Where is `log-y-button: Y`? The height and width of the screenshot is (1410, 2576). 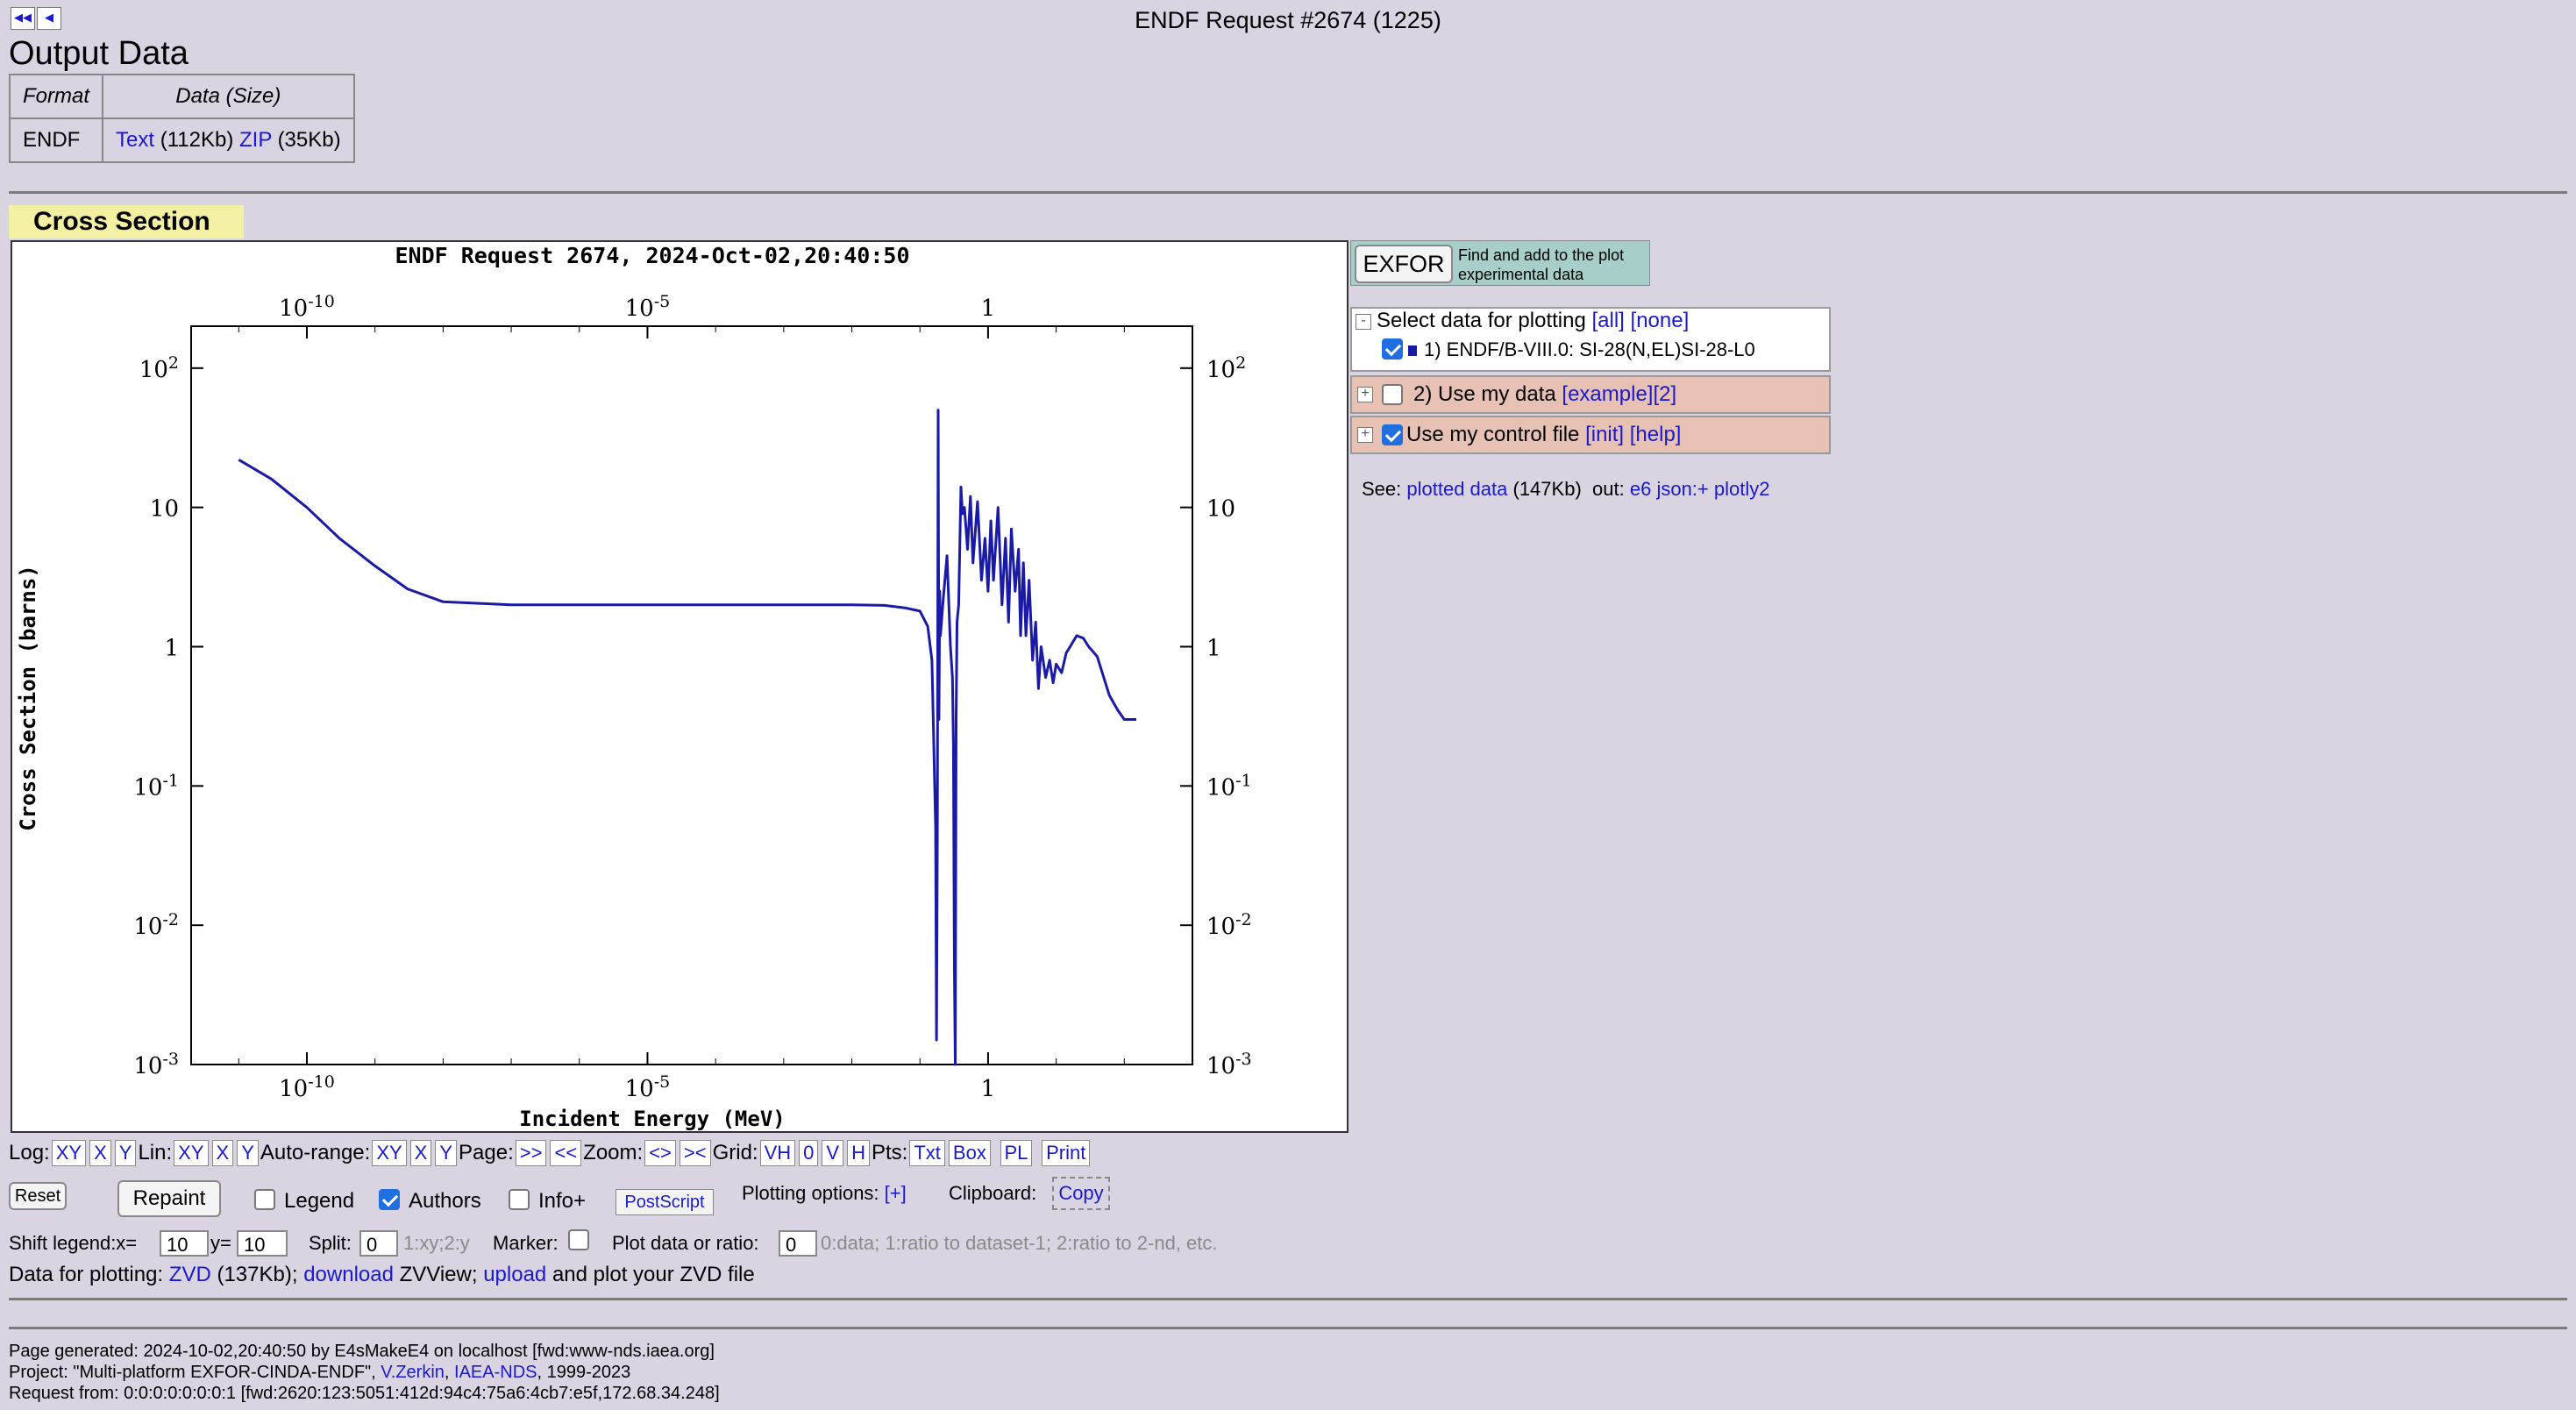
log-y-button: Y is located at coordinates (125, 1153).